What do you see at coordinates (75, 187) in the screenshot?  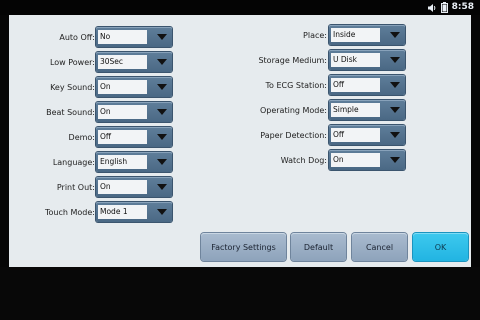 I see `setting-label: Print Out:` at bounding box center [75, 187].